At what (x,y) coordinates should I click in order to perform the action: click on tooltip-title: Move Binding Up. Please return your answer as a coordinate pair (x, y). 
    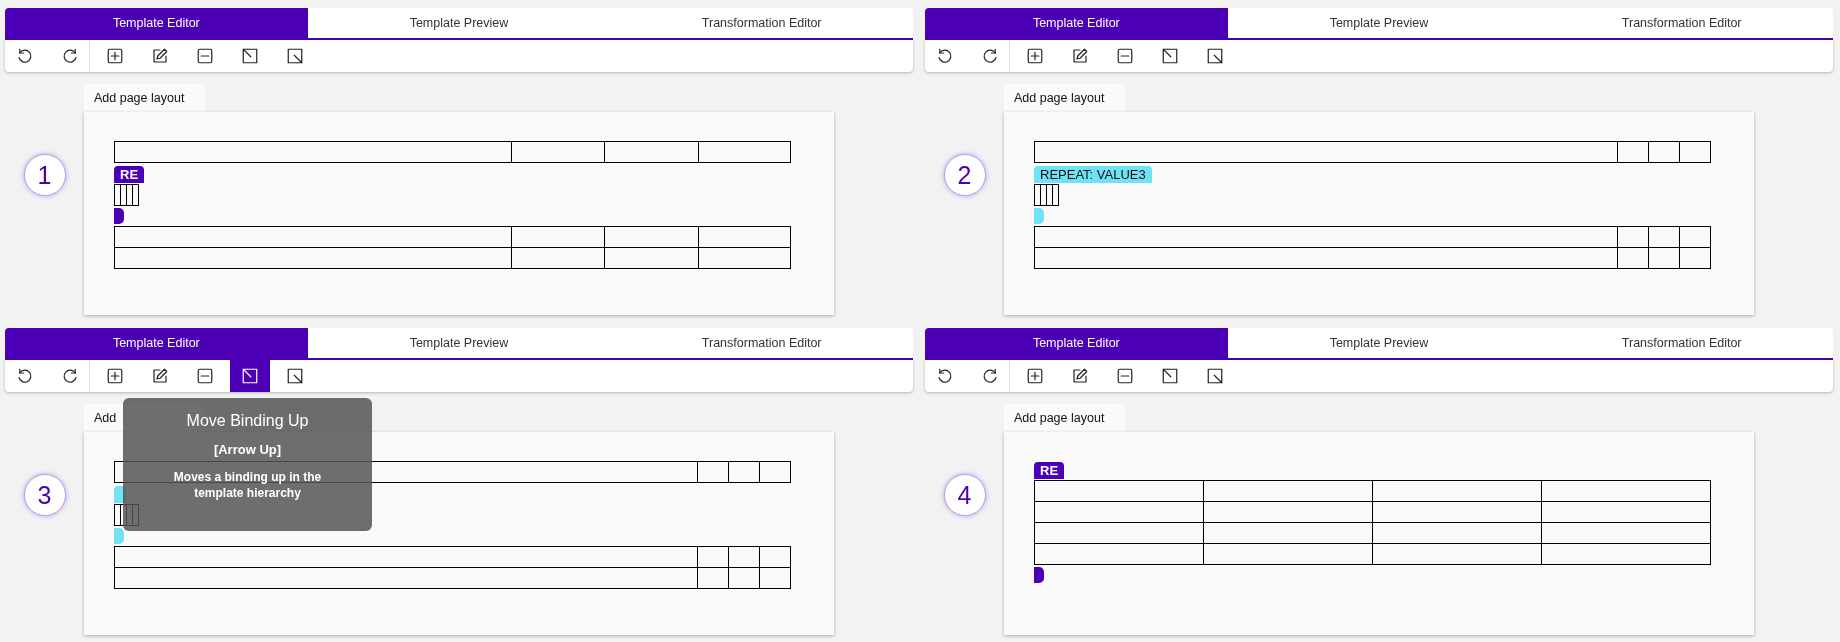
    Looking at the image, I should click on (247, 421).